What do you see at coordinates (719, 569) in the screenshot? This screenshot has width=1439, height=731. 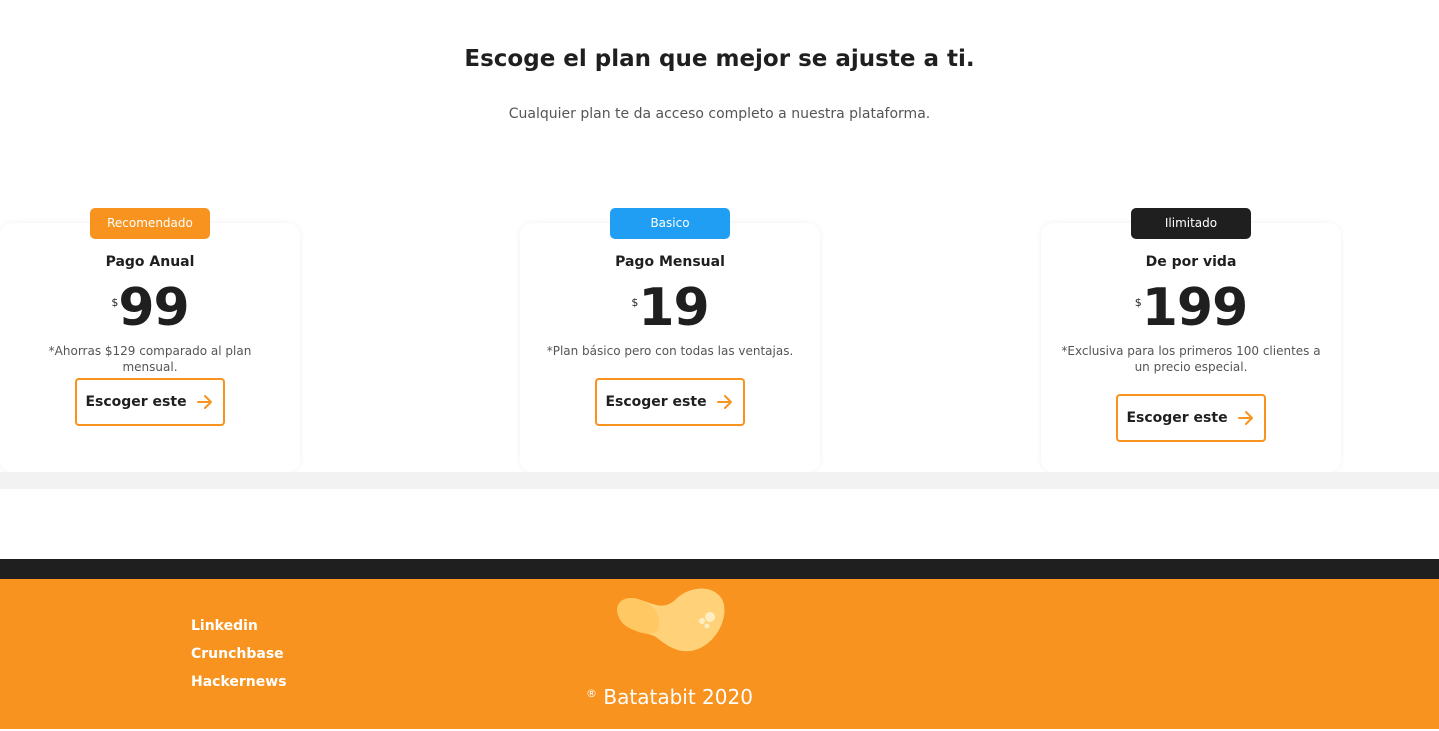 I see `footer-top-bar` at bounding box center [719, 569].